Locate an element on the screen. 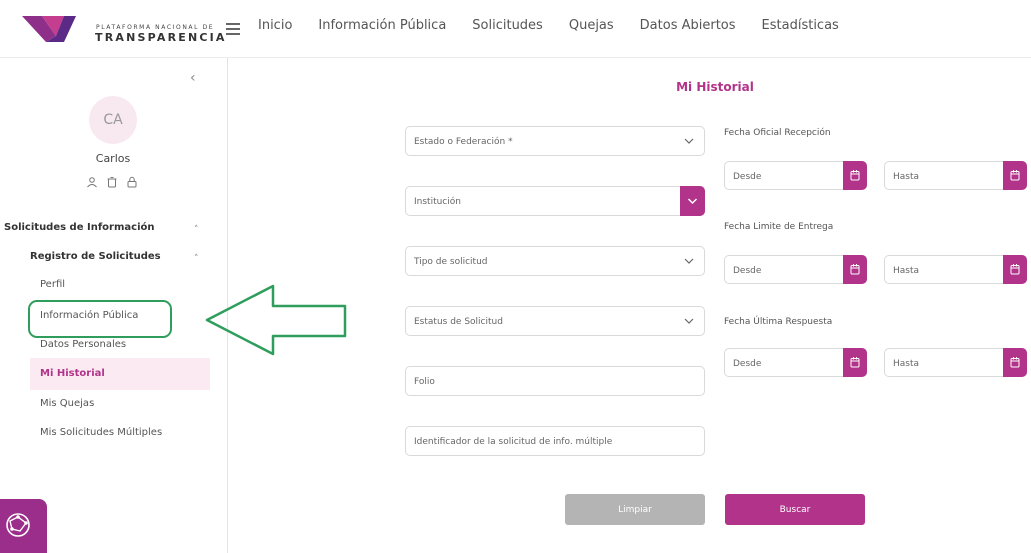 The height and width of the screenshot is (553, 1031). nav-solicitudes: Solicitudes is located at coordinates (507, 25).